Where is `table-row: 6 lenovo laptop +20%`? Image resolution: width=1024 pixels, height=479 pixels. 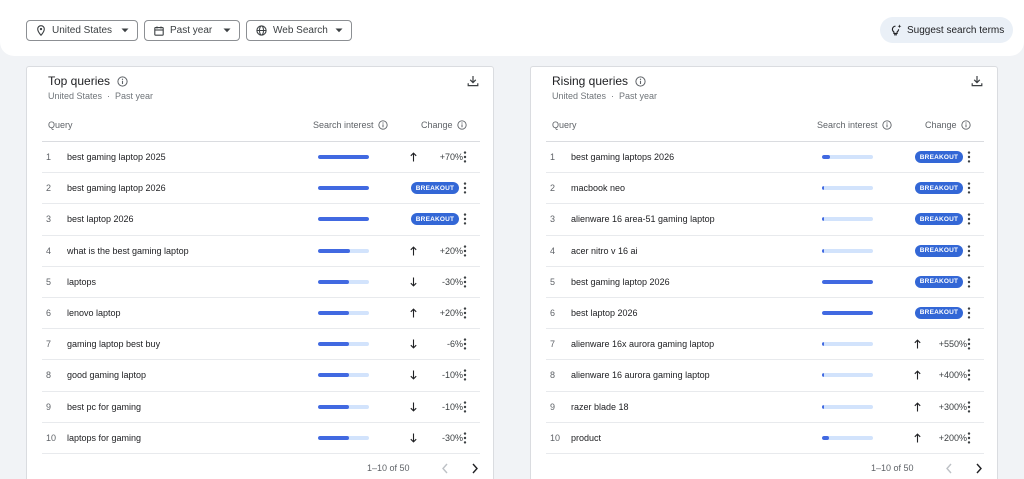 table-row: 6 lenovo laptop +20% is located at coordinates (261, 314).